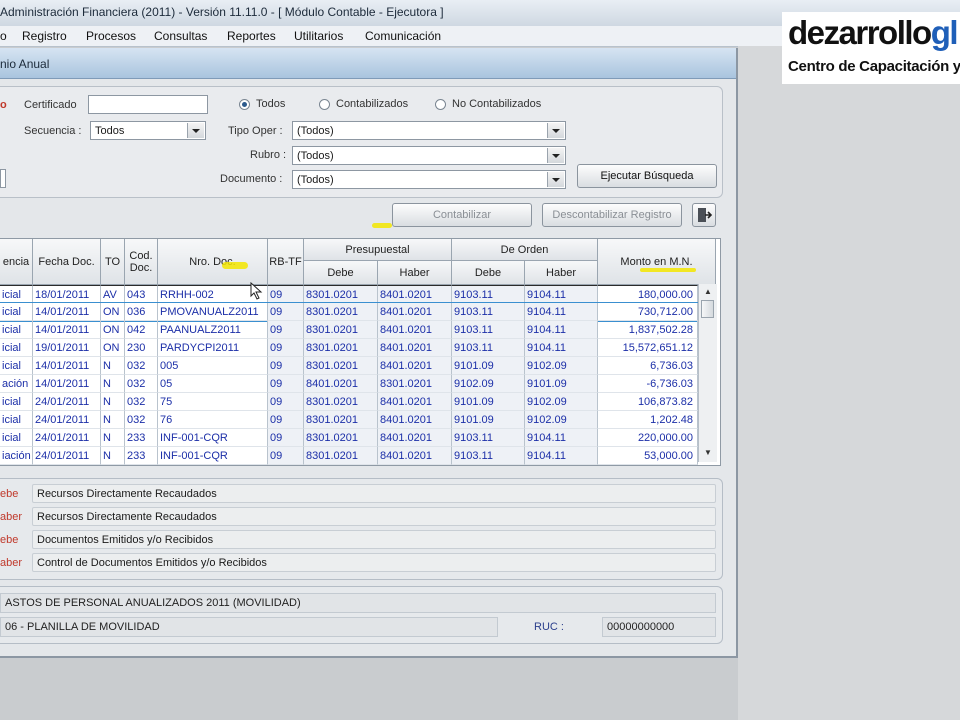 This screenshot has height=720, width=960. Describe the element at coordinates (180, 36) in the screenshot. I see `menu-item-consultas: Consultas` at that location.